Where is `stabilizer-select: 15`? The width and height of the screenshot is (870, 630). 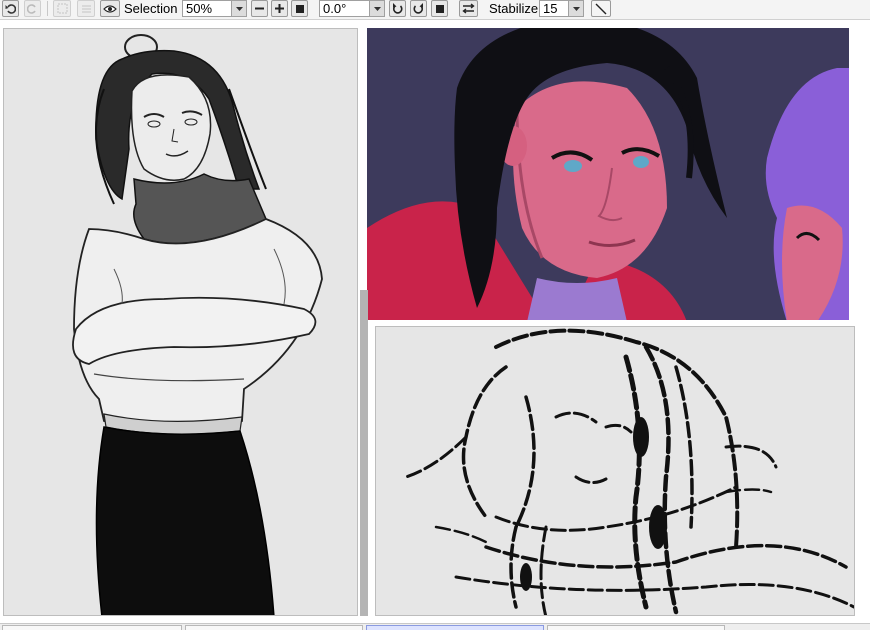
stabilizer-select: 15 is located at coordinates (561, 8).